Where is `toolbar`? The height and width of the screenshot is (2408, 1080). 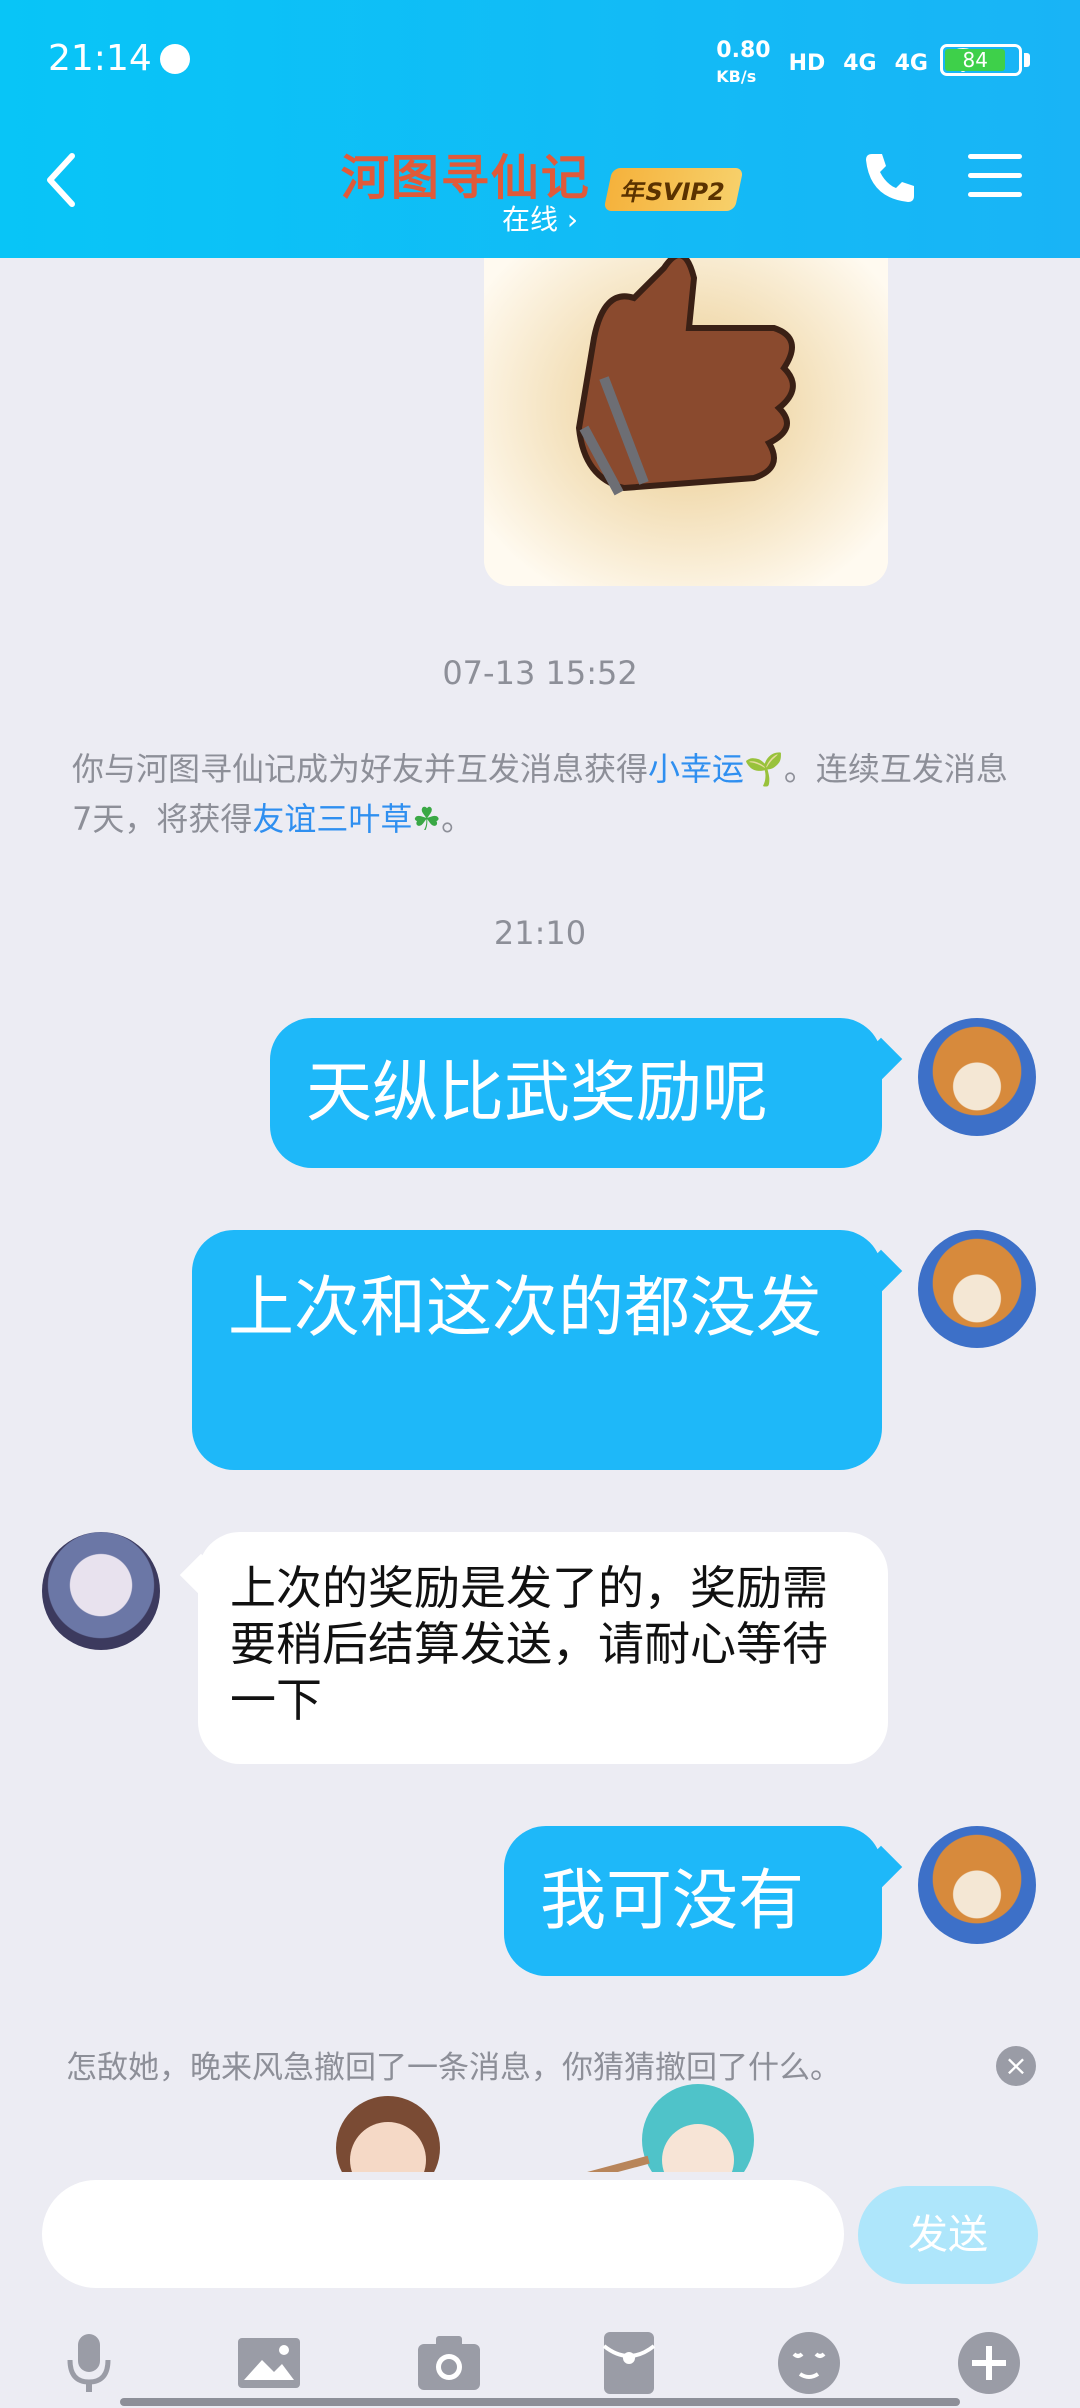
toolbar is located at coordinates (540, 2369).